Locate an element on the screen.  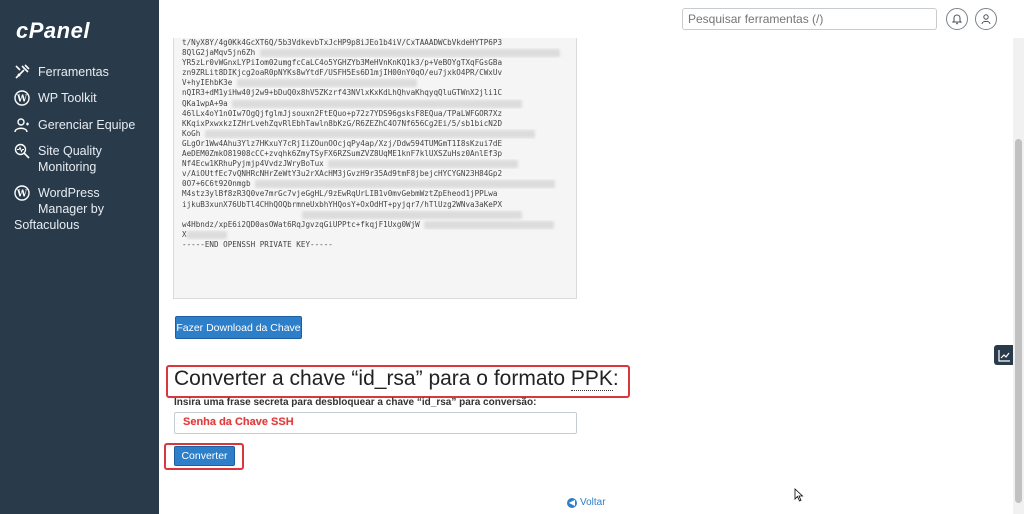
key-line: KoGh is located at coordinates (375, 134).